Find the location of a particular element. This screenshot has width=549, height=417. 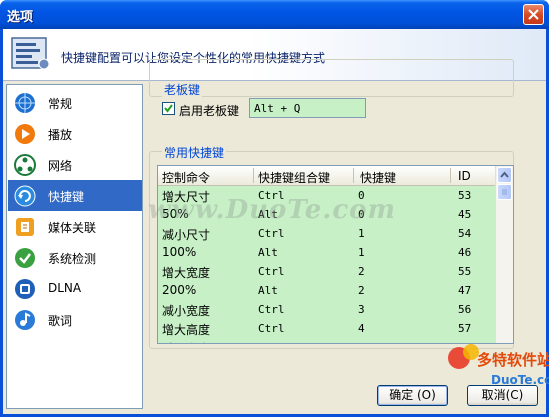

dlna-icon is located at coordinates (25, 289).